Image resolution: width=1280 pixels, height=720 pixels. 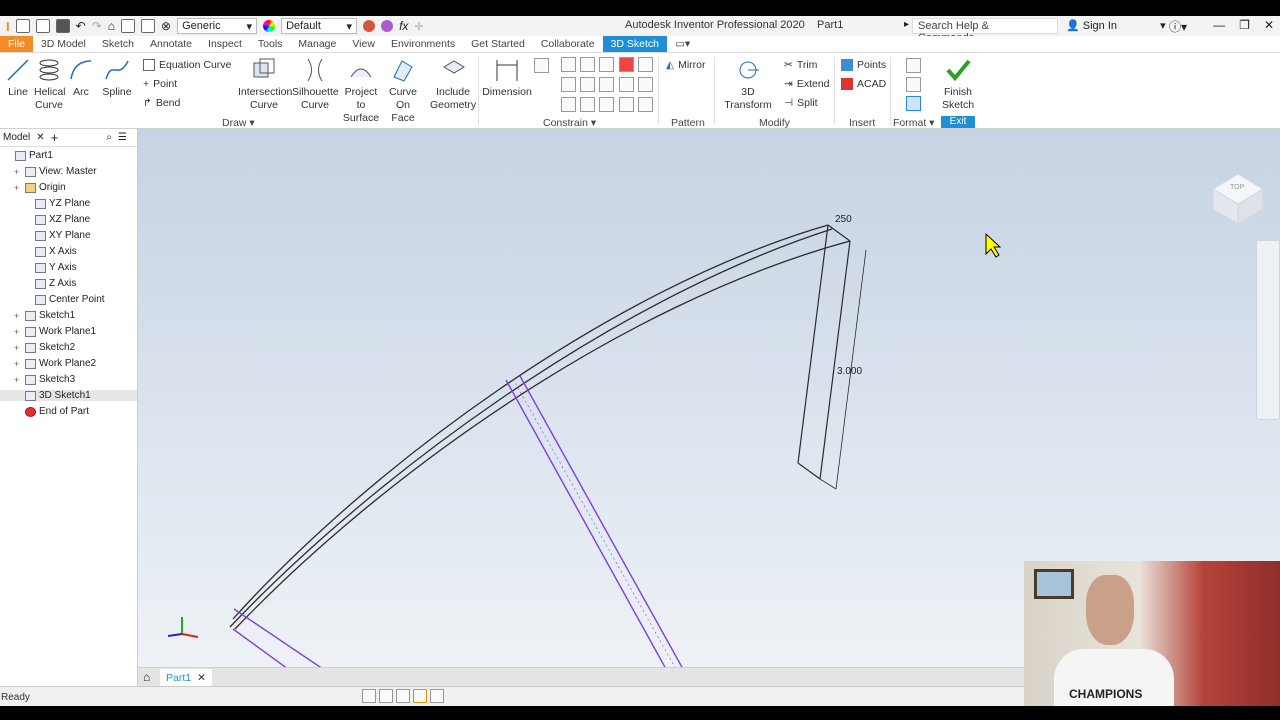 I want to click on tab-tools: Tools, so click(x=270, y=44).